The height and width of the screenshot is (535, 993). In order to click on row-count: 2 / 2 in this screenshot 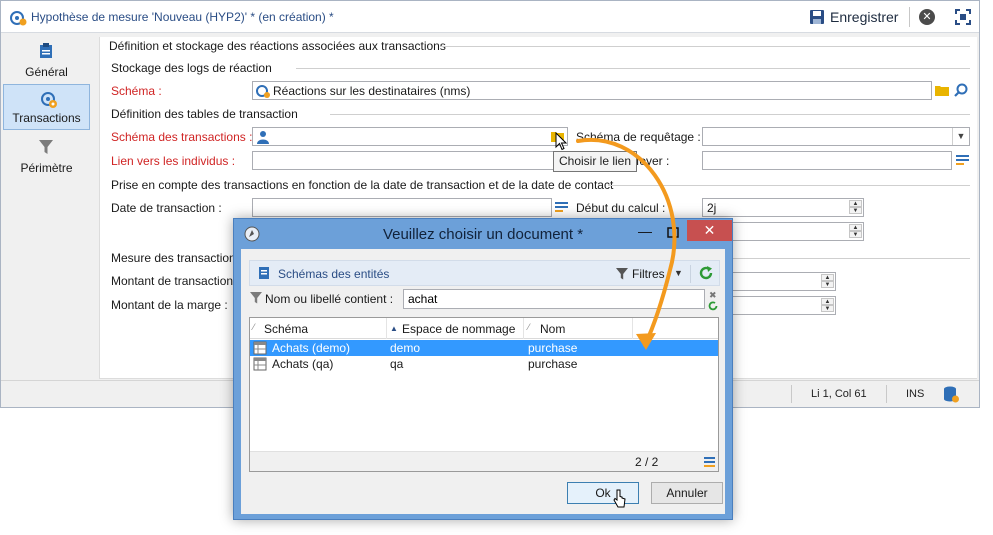, I will do `click(647, 462)`.